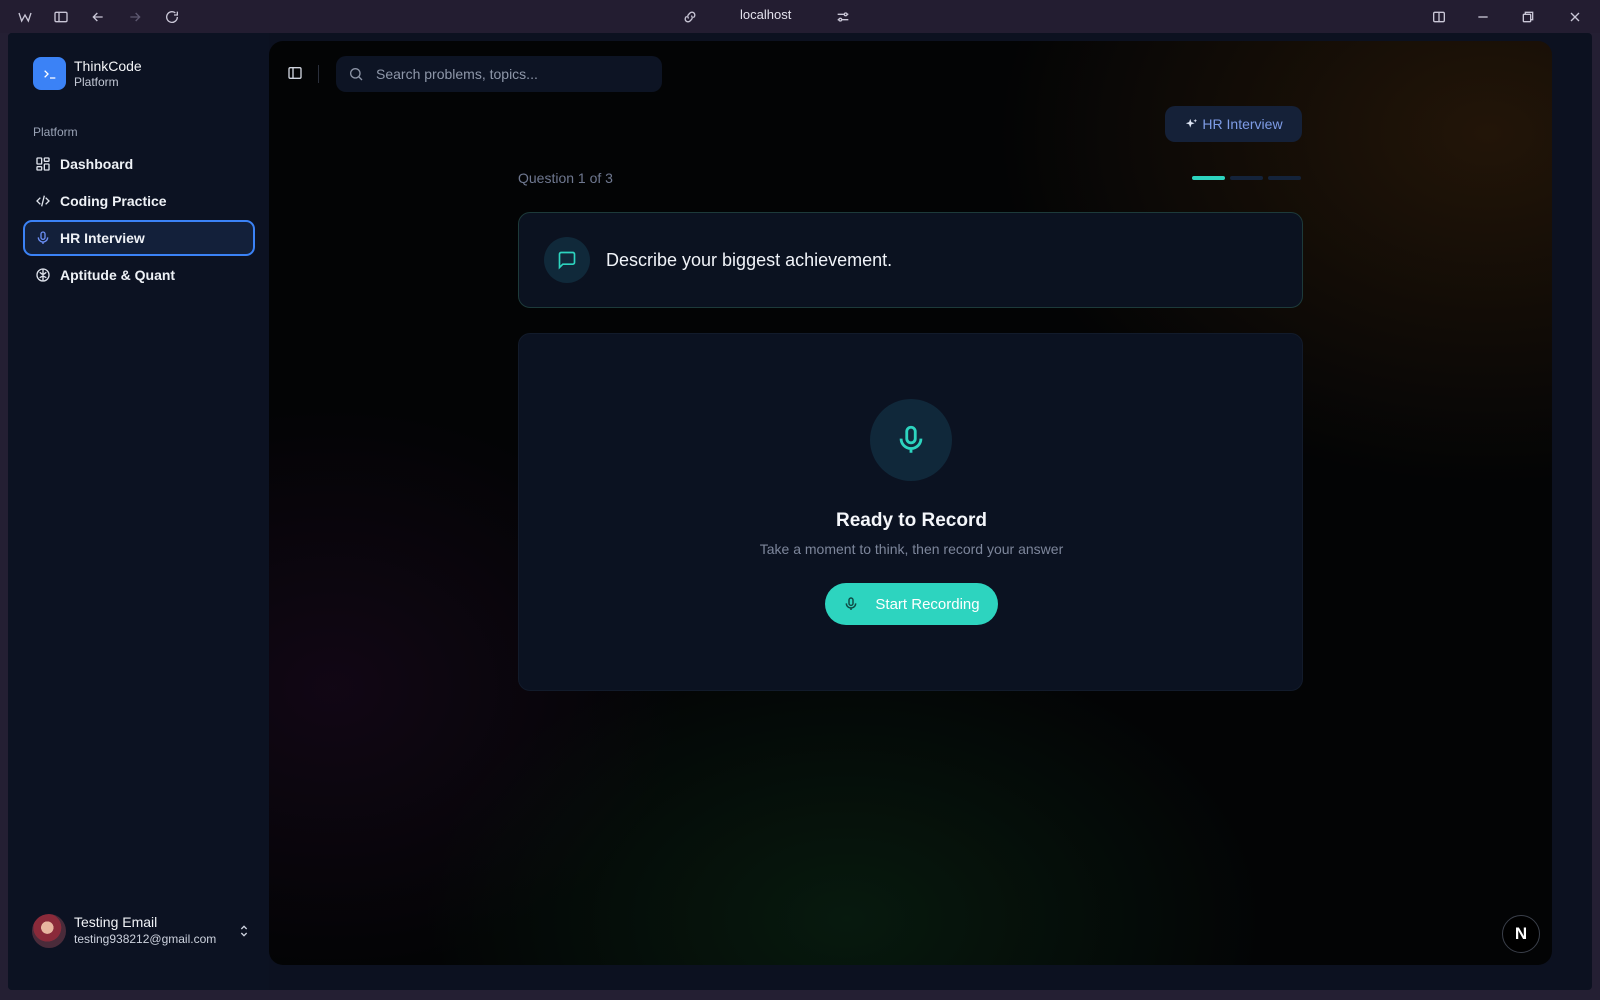 This screenshot has width=1600, height=1000. What do you see at coordinates (1242, 124) in the screenshot?
I see `mode-badge-label: HR Interview` at bounding box center [1242, 124].